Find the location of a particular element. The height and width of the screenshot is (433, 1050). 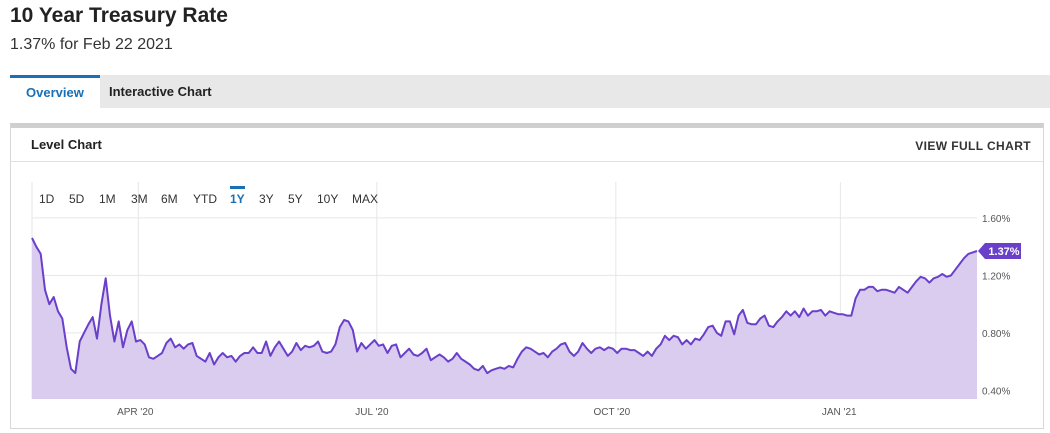

range-5y-button: 5Y is located at coordinates (295, 199).